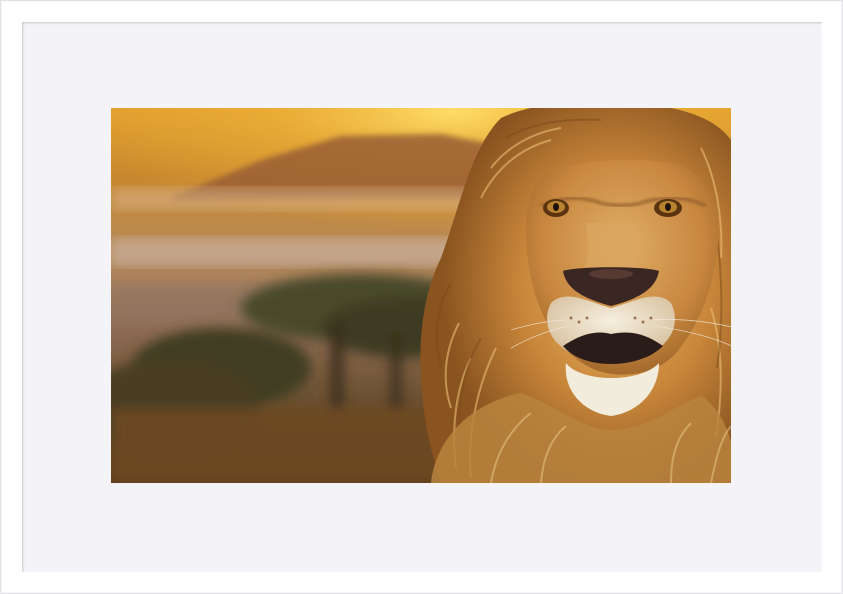 This screenshot has height=594, width=843. Describe the element at coordinates (556, 208) in the screenshot. I see `left-eye` at that location.